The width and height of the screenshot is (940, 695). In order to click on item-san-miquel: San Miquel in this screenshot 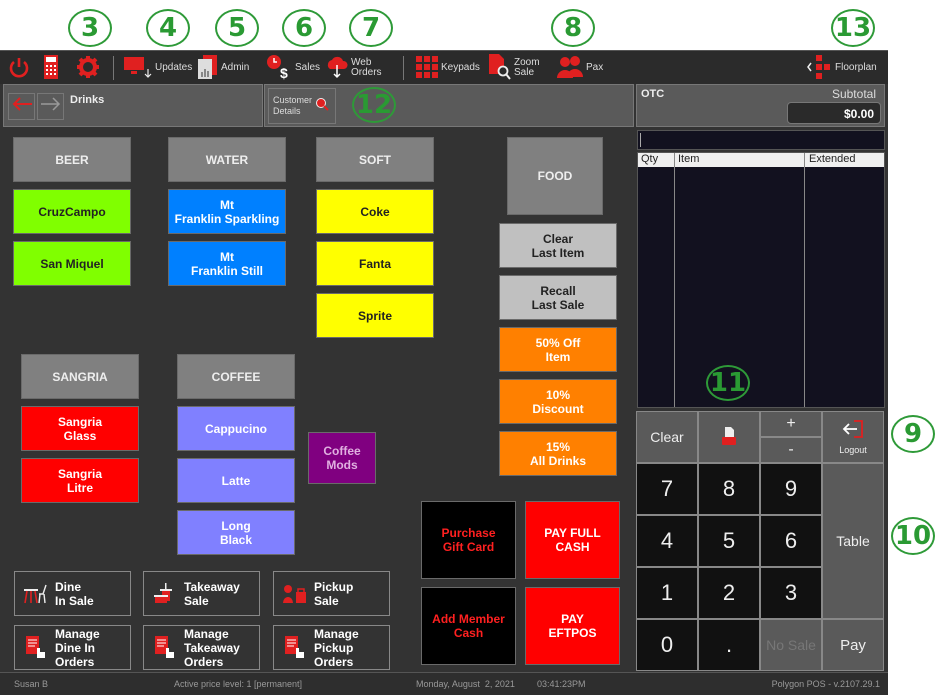, I will do `click(72, 263)`.